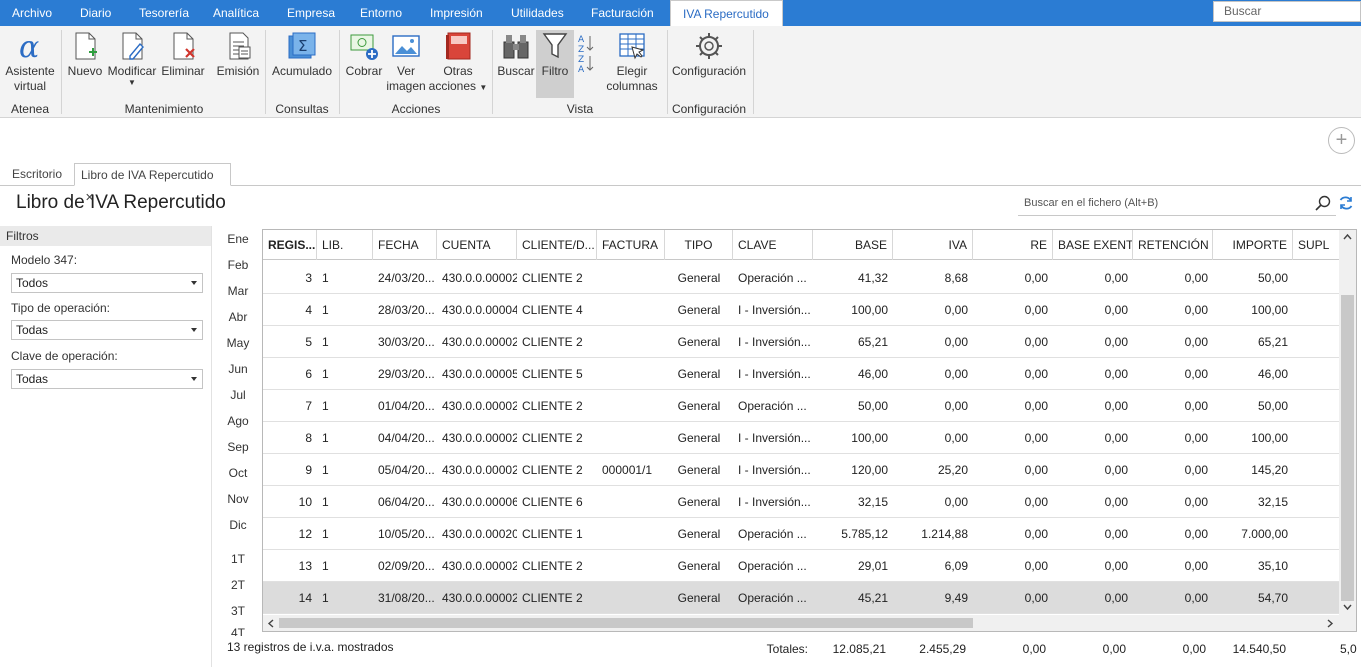 The image size is (1361, 667). Describe the element at coordinates (933, 245) in the screenshot. I see `column-header-iva: IVA` at that location.